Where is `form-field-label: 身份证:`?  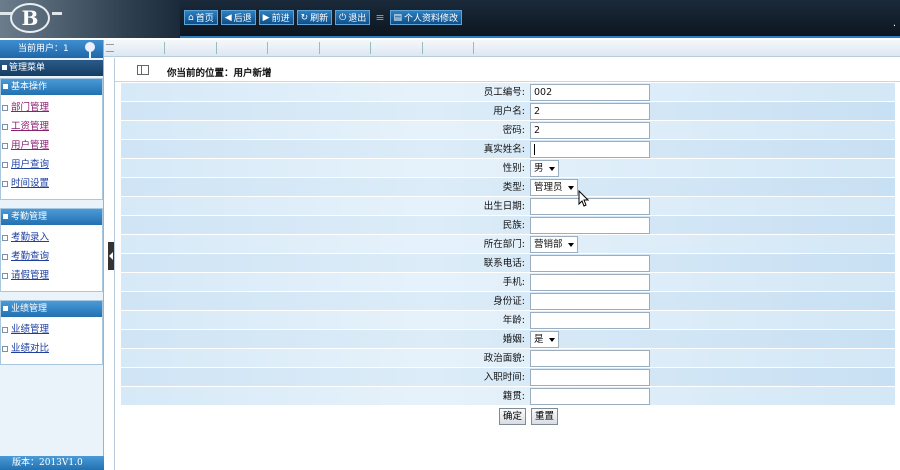 form-field-label: 身份证: is located at coordinates (509, 301).